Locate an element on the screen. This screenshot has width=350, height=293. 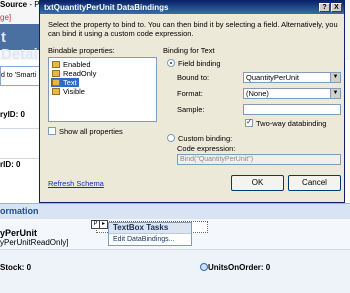
cancel-button: Cancel is located at coordinates (314, 183).